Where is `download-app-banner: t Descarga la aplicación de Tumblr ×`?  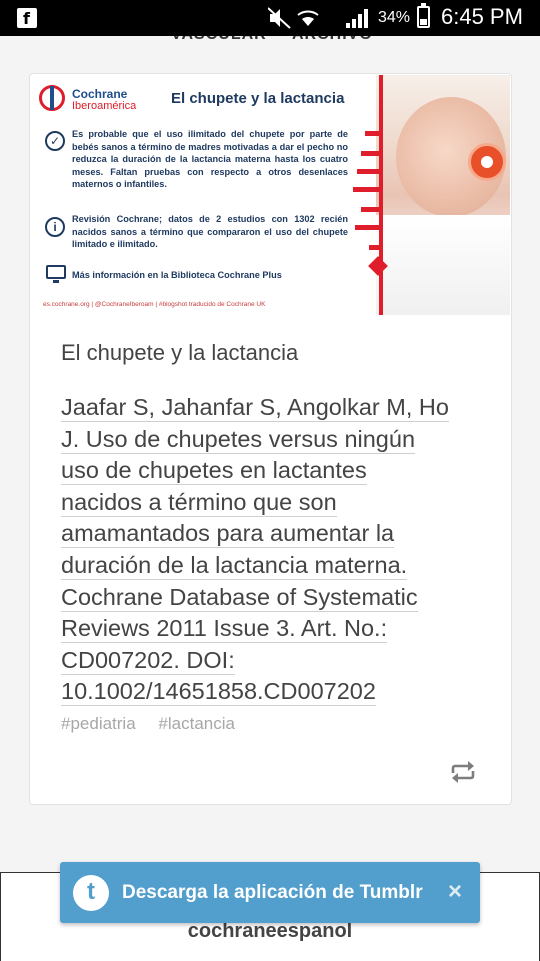 download-app-banner: t Descarga la aplicación de Tumblr × is located at coordinates (270, 892).